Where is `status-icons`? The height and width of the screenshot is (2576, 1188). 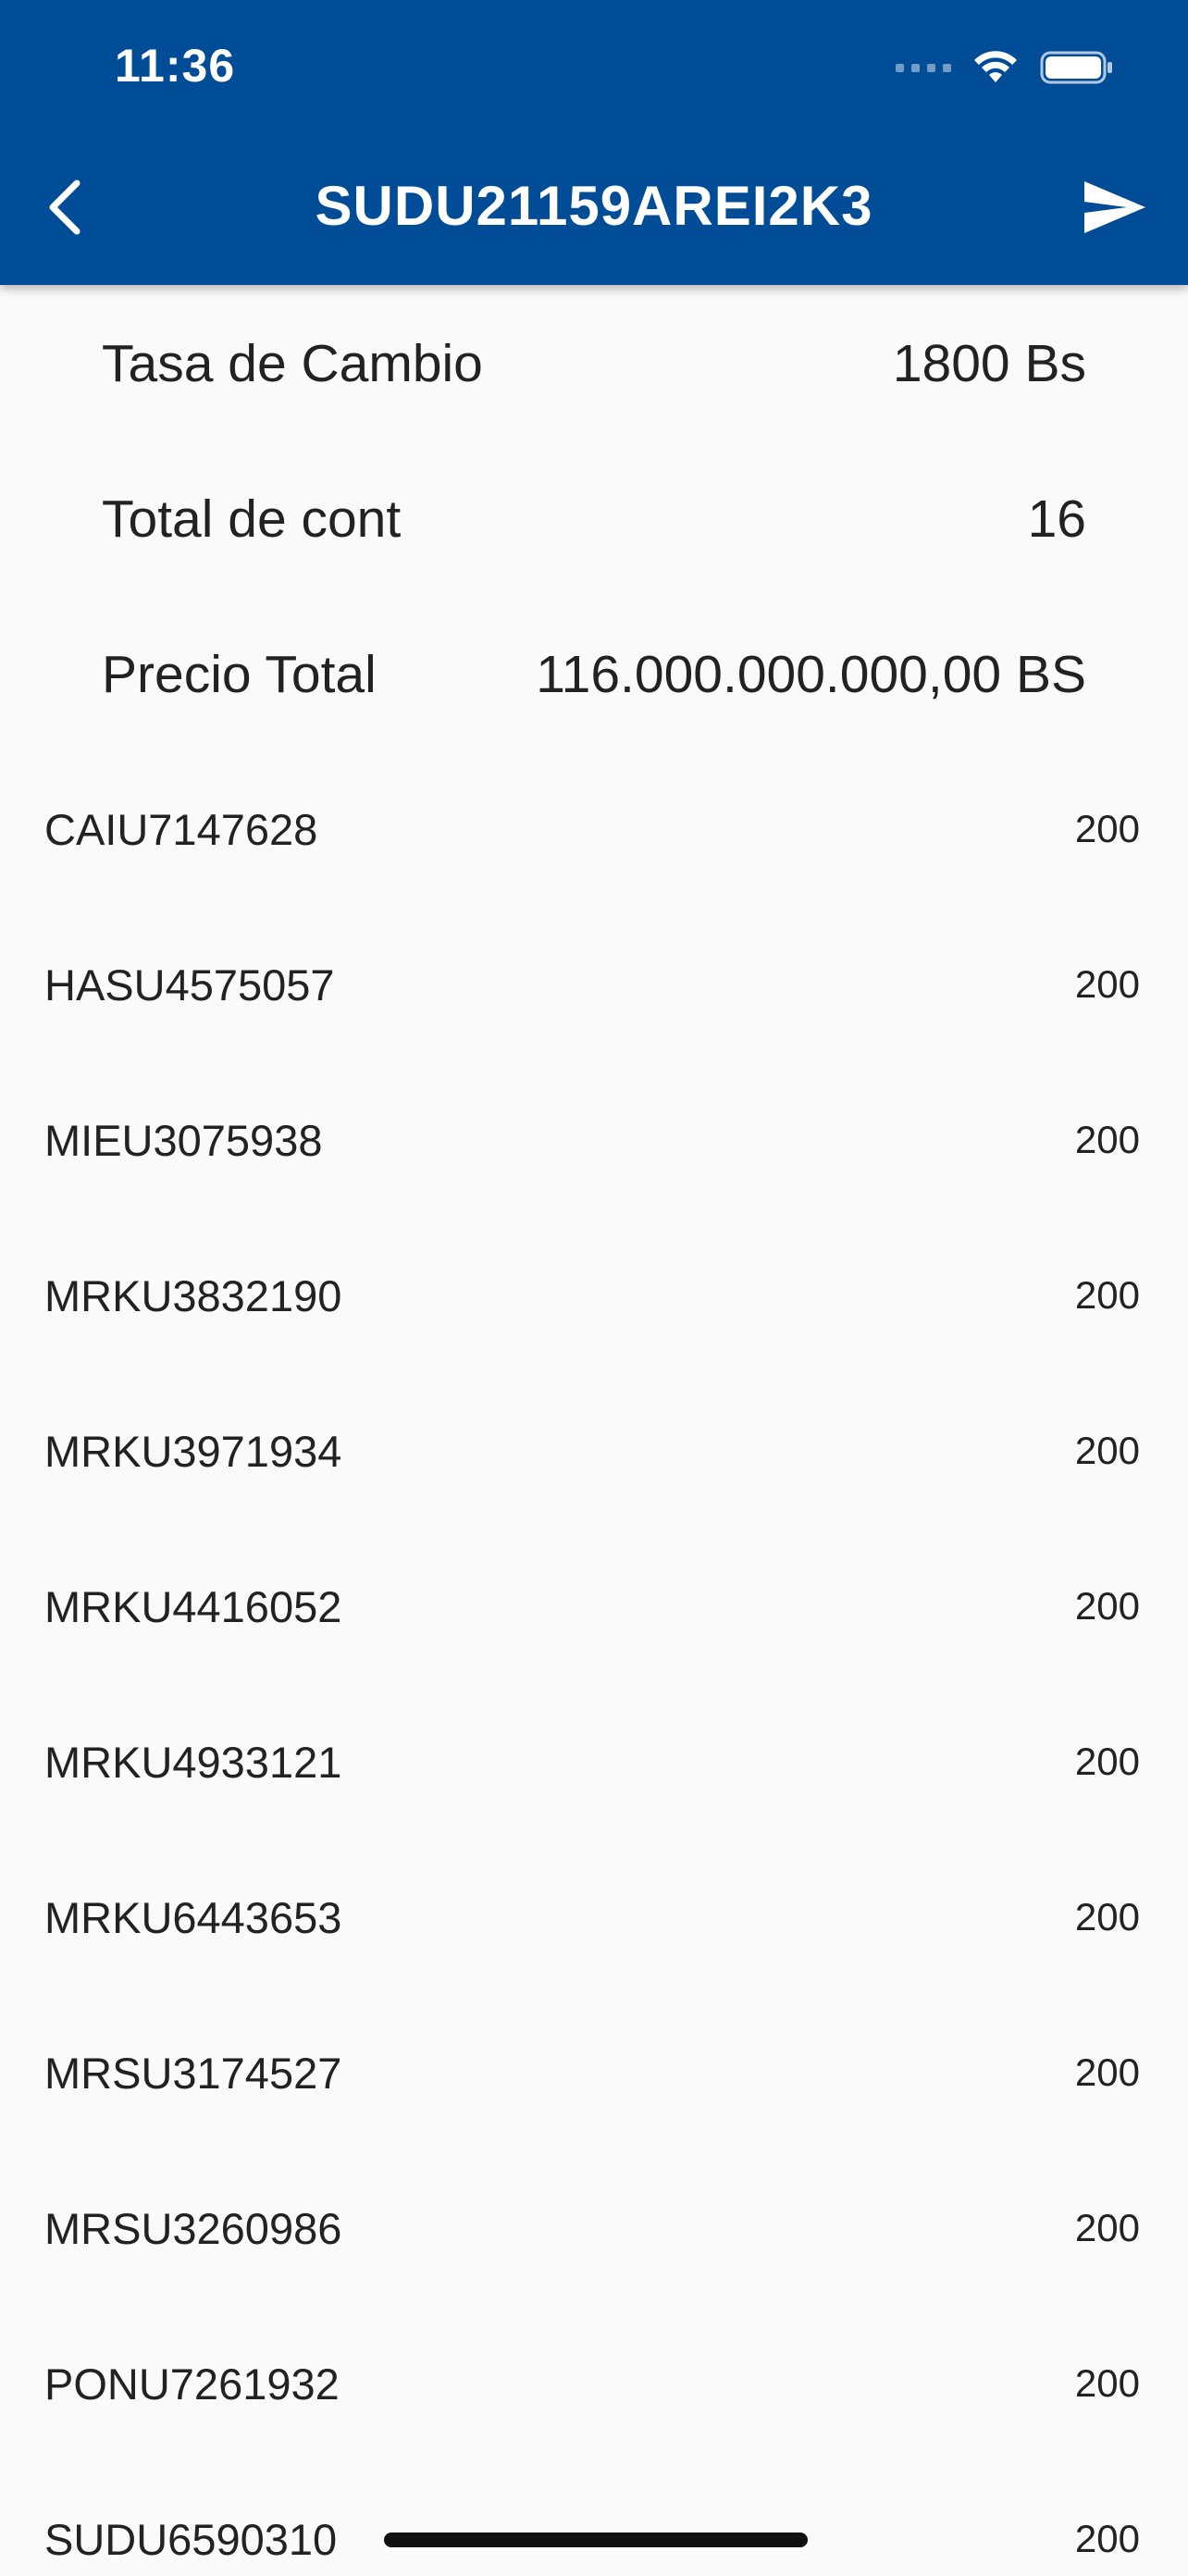 status-icons is located at coordinates (1005, 67).